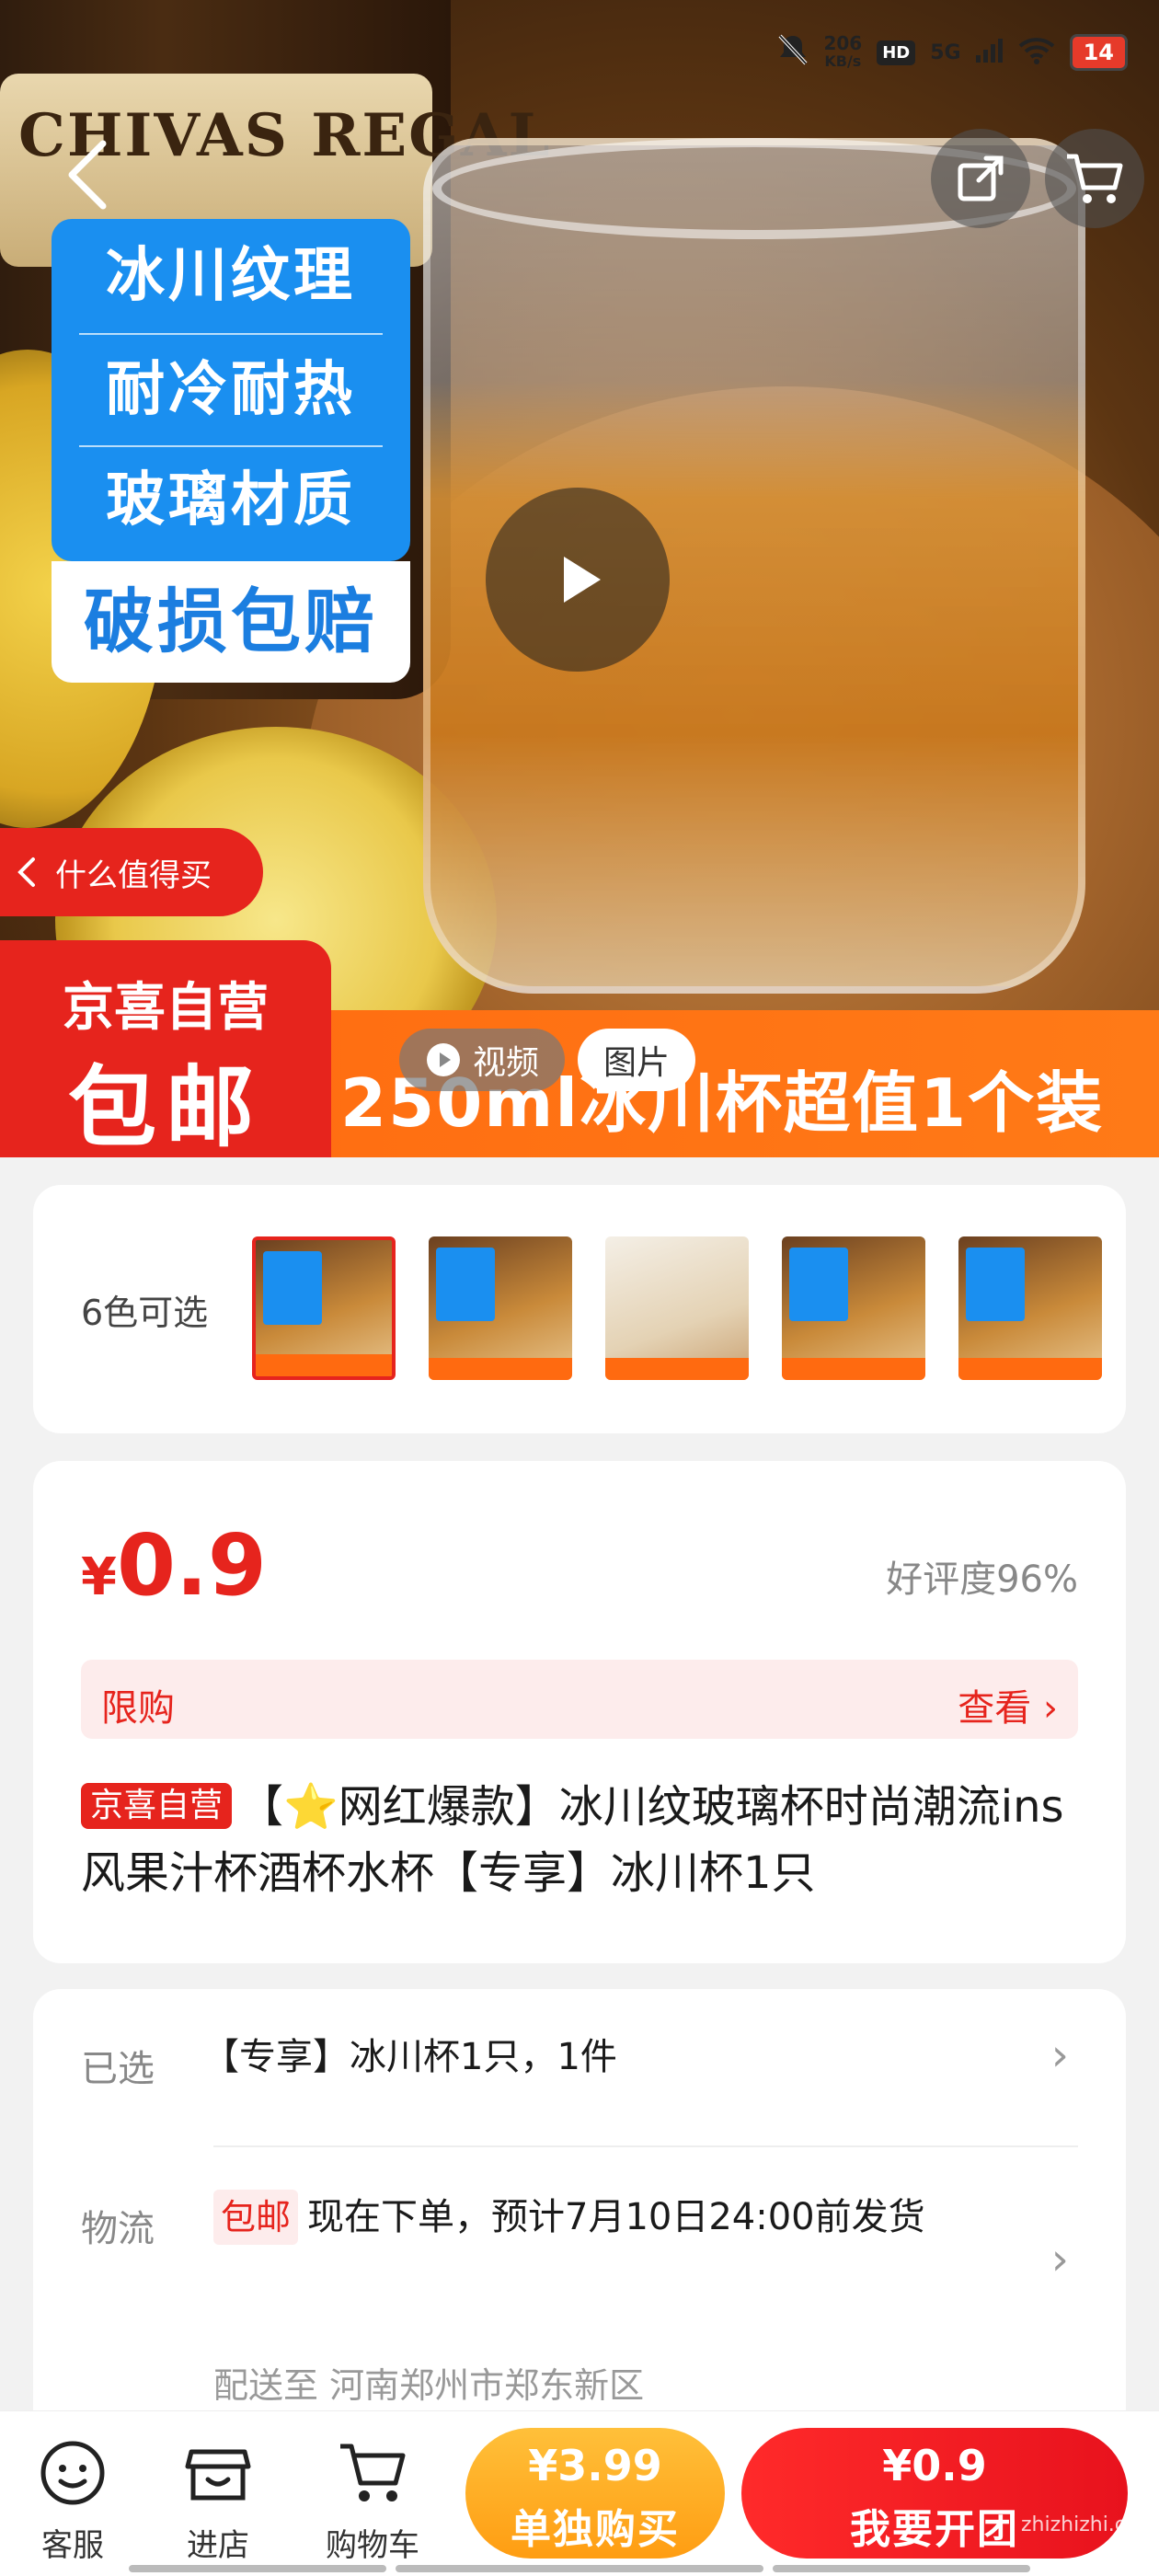 The width and height of the screenshot is (1159, 2576). What do you see at coordinates (72, 2545) in the screenshot?
I see `customer-service-label: 客服` at bounding box center [72, 2545].